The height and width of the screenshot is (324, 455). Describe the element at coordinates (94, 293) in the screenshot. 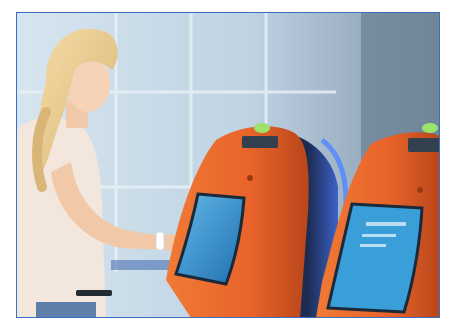

I see `bag-handle` at that location.